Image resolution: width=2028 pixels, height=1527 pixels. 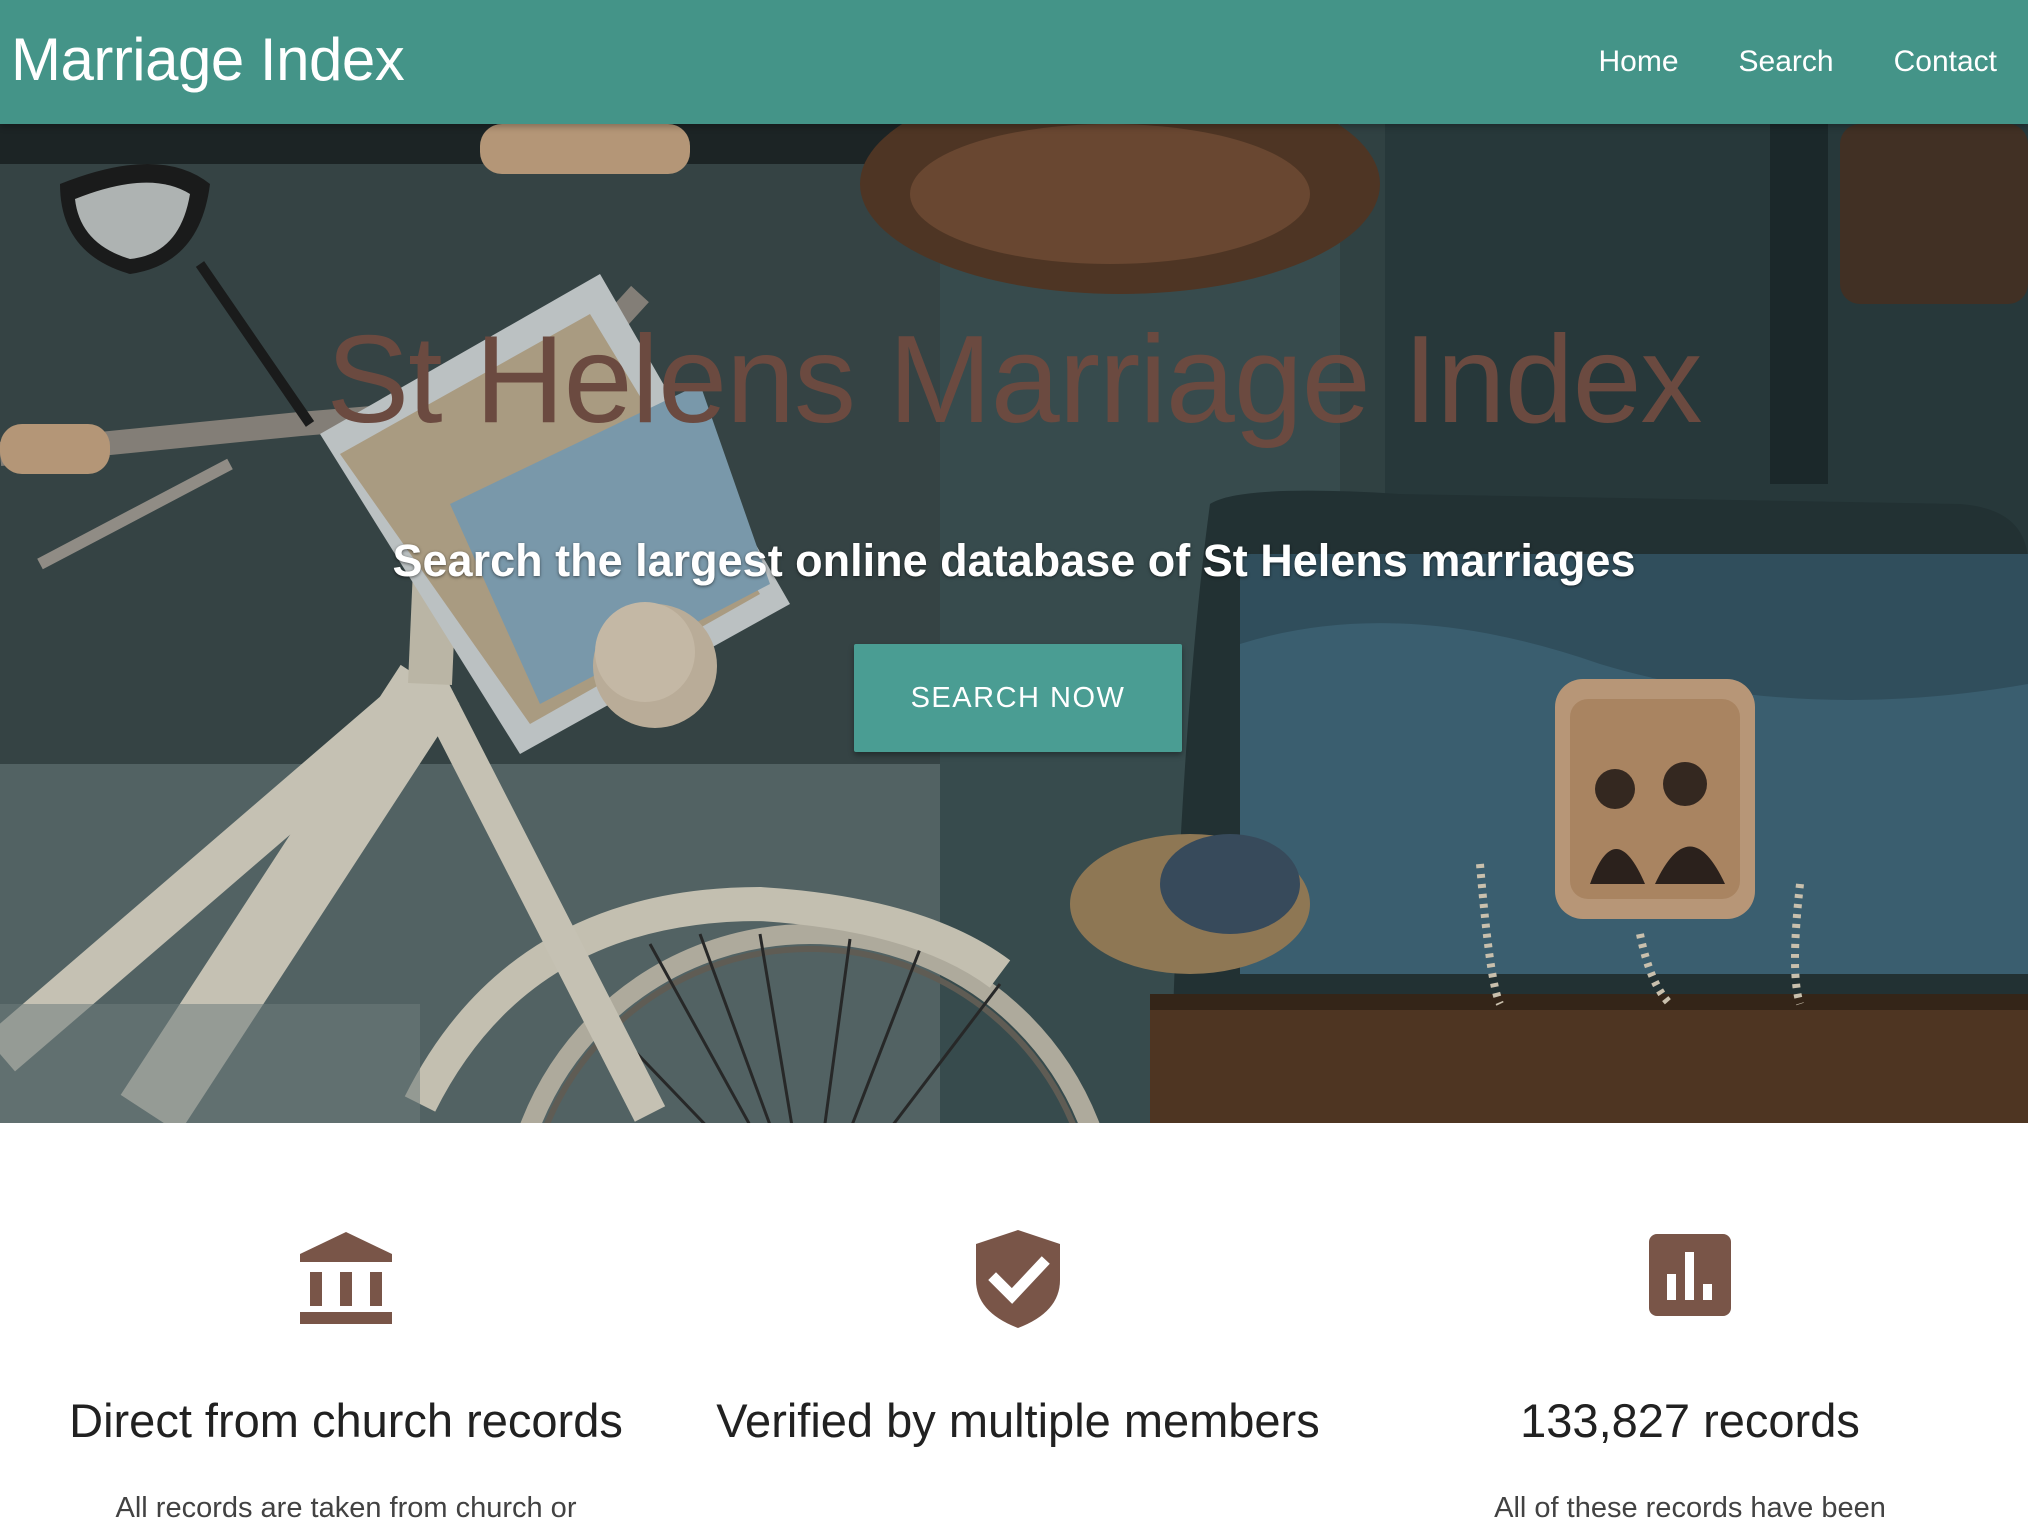 What do you see at coordinates (1786, 62) in the screenshot?
I see `nav-link-search: Search` at bounding box center [1786, 62].